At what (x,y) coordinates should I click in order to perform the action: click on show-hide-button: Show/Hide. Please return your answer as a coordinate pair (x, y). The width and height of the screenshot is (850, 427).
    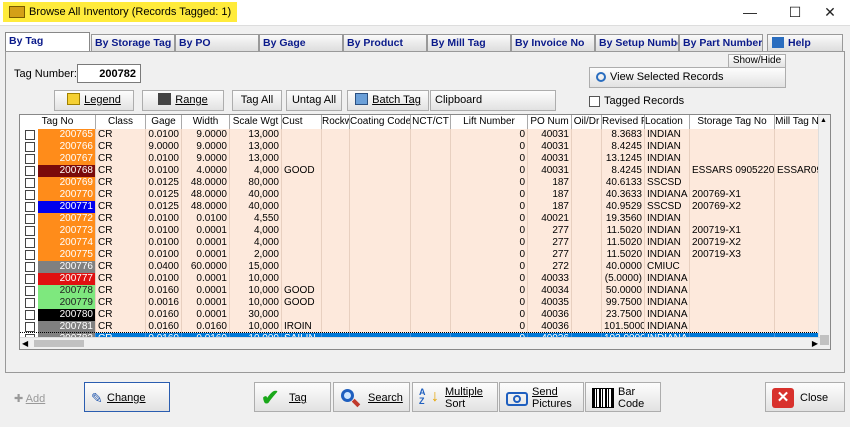
    Looking at the image, I should click on (757, 61).